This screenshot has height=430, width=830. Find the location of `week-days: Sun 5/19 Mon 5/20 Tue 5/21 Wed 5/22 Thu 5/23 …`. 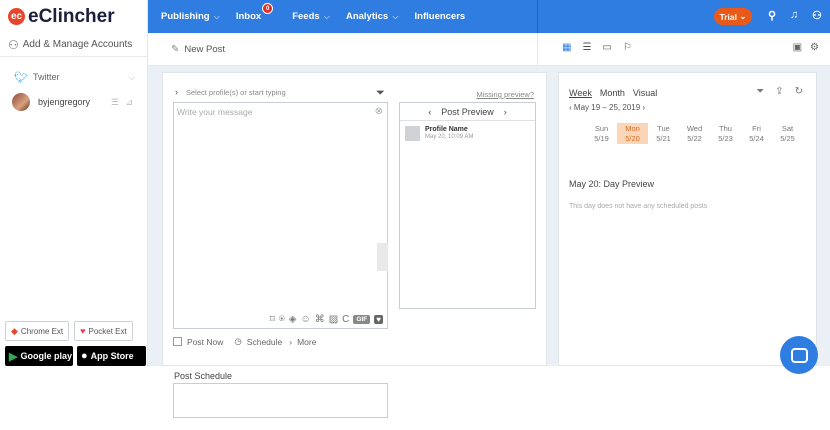

week-days: Sun 5/19 Mon 5/20 Tue 5/21 Wed 5/22 Thu 5/23 … is located at coordinates (694, 133).